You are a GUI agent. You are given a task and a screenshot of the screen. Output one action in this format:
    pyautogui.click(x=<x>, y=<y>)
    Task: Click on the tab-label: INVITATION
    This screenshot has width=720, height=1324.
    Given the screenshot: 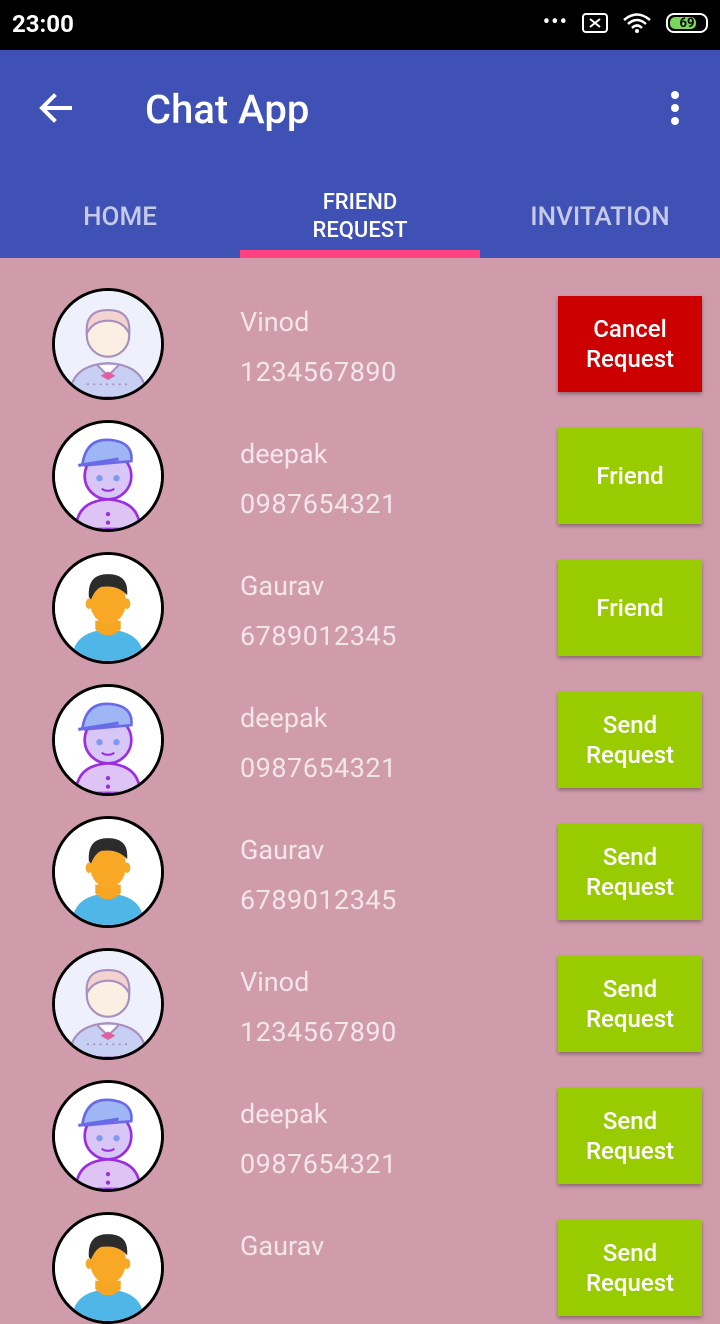 What is the action you would take?
    pyautogui.click(x=600, y=216)
    